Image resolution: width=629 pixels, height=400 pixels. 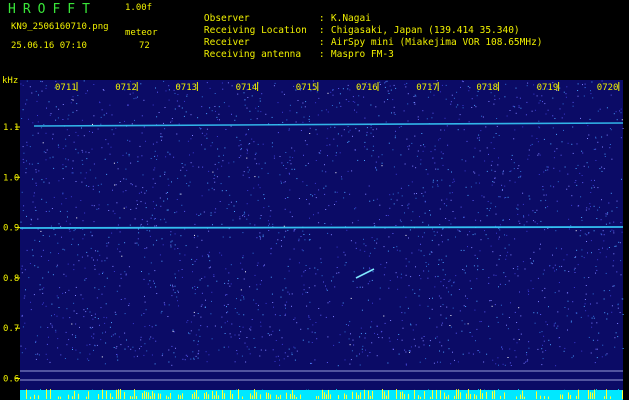 What do you see at coordinates (247, 88) in the screenshot?
I see `x-tick-label: 0714` at bounding box center [247, 88].